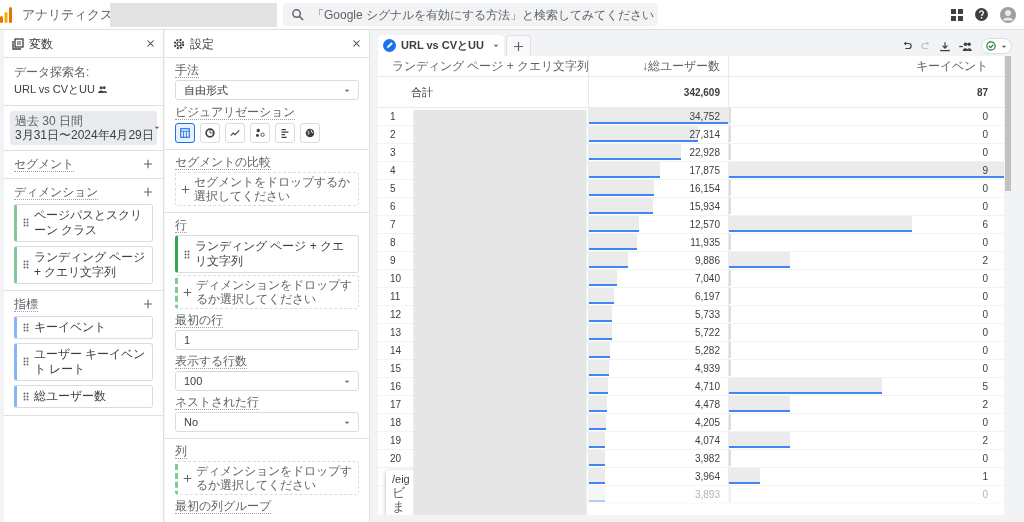 The height and width of the screenshot is (522, 1024). Describe the element at coordinates (965, 46) in the screenshot. I see `share-people-icon` at that location.